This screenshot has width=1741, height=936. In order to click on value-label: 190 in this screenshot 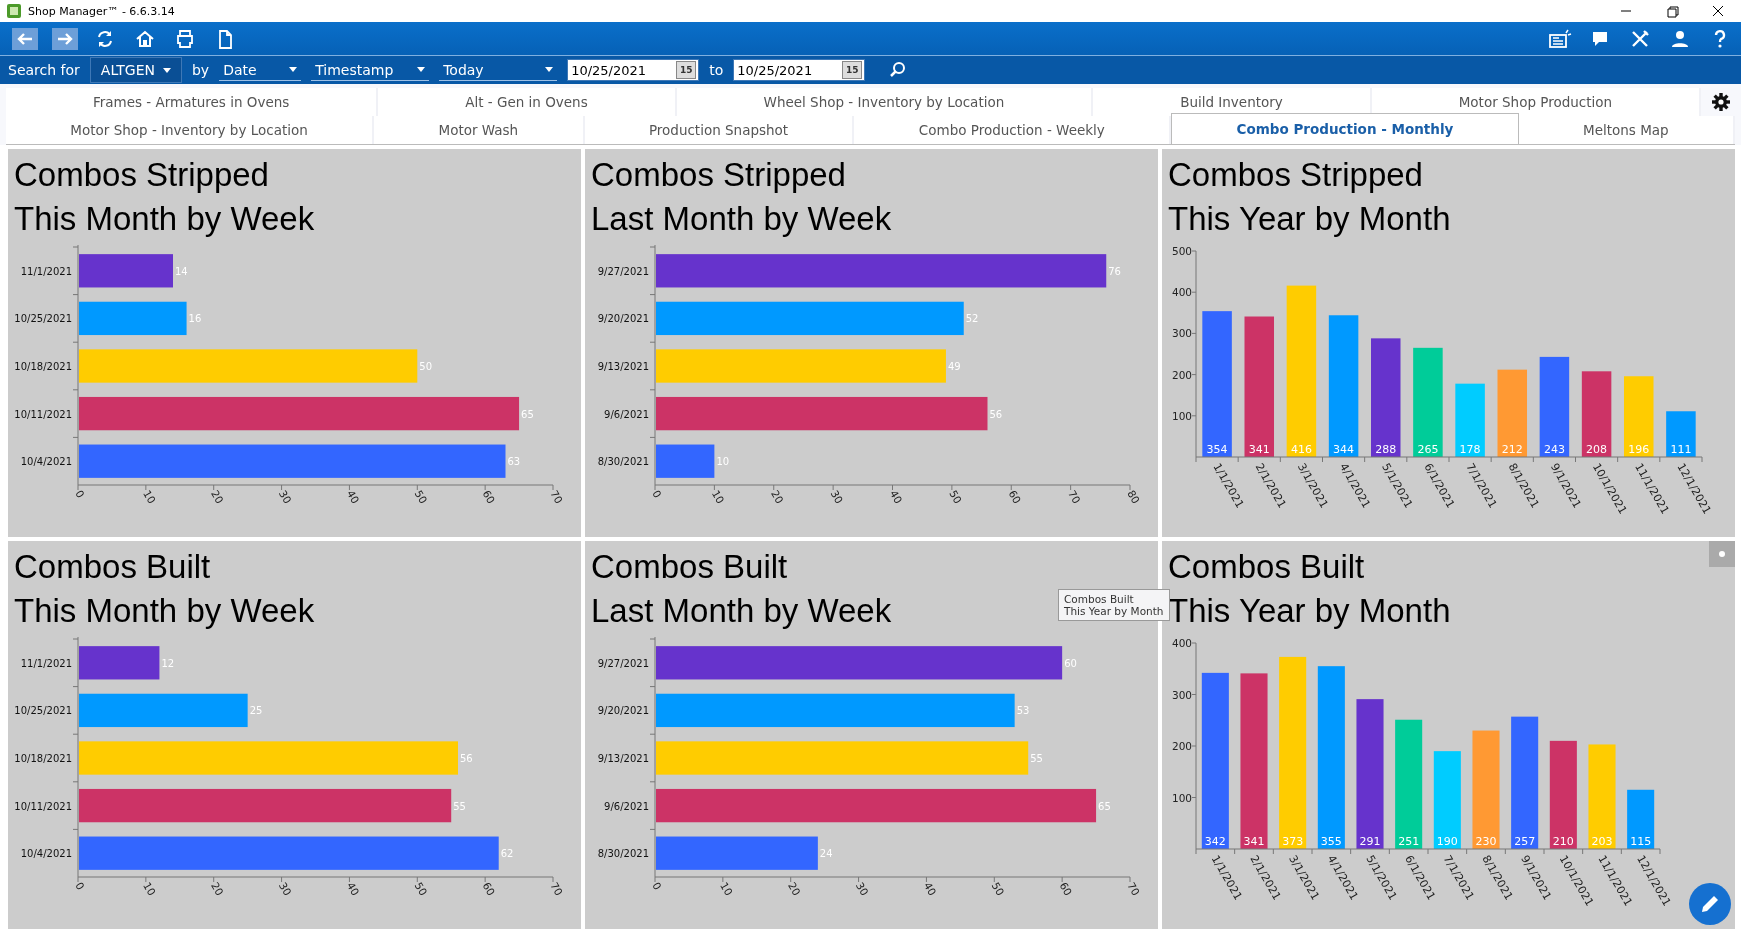, I will do `click(1447, 841)`.